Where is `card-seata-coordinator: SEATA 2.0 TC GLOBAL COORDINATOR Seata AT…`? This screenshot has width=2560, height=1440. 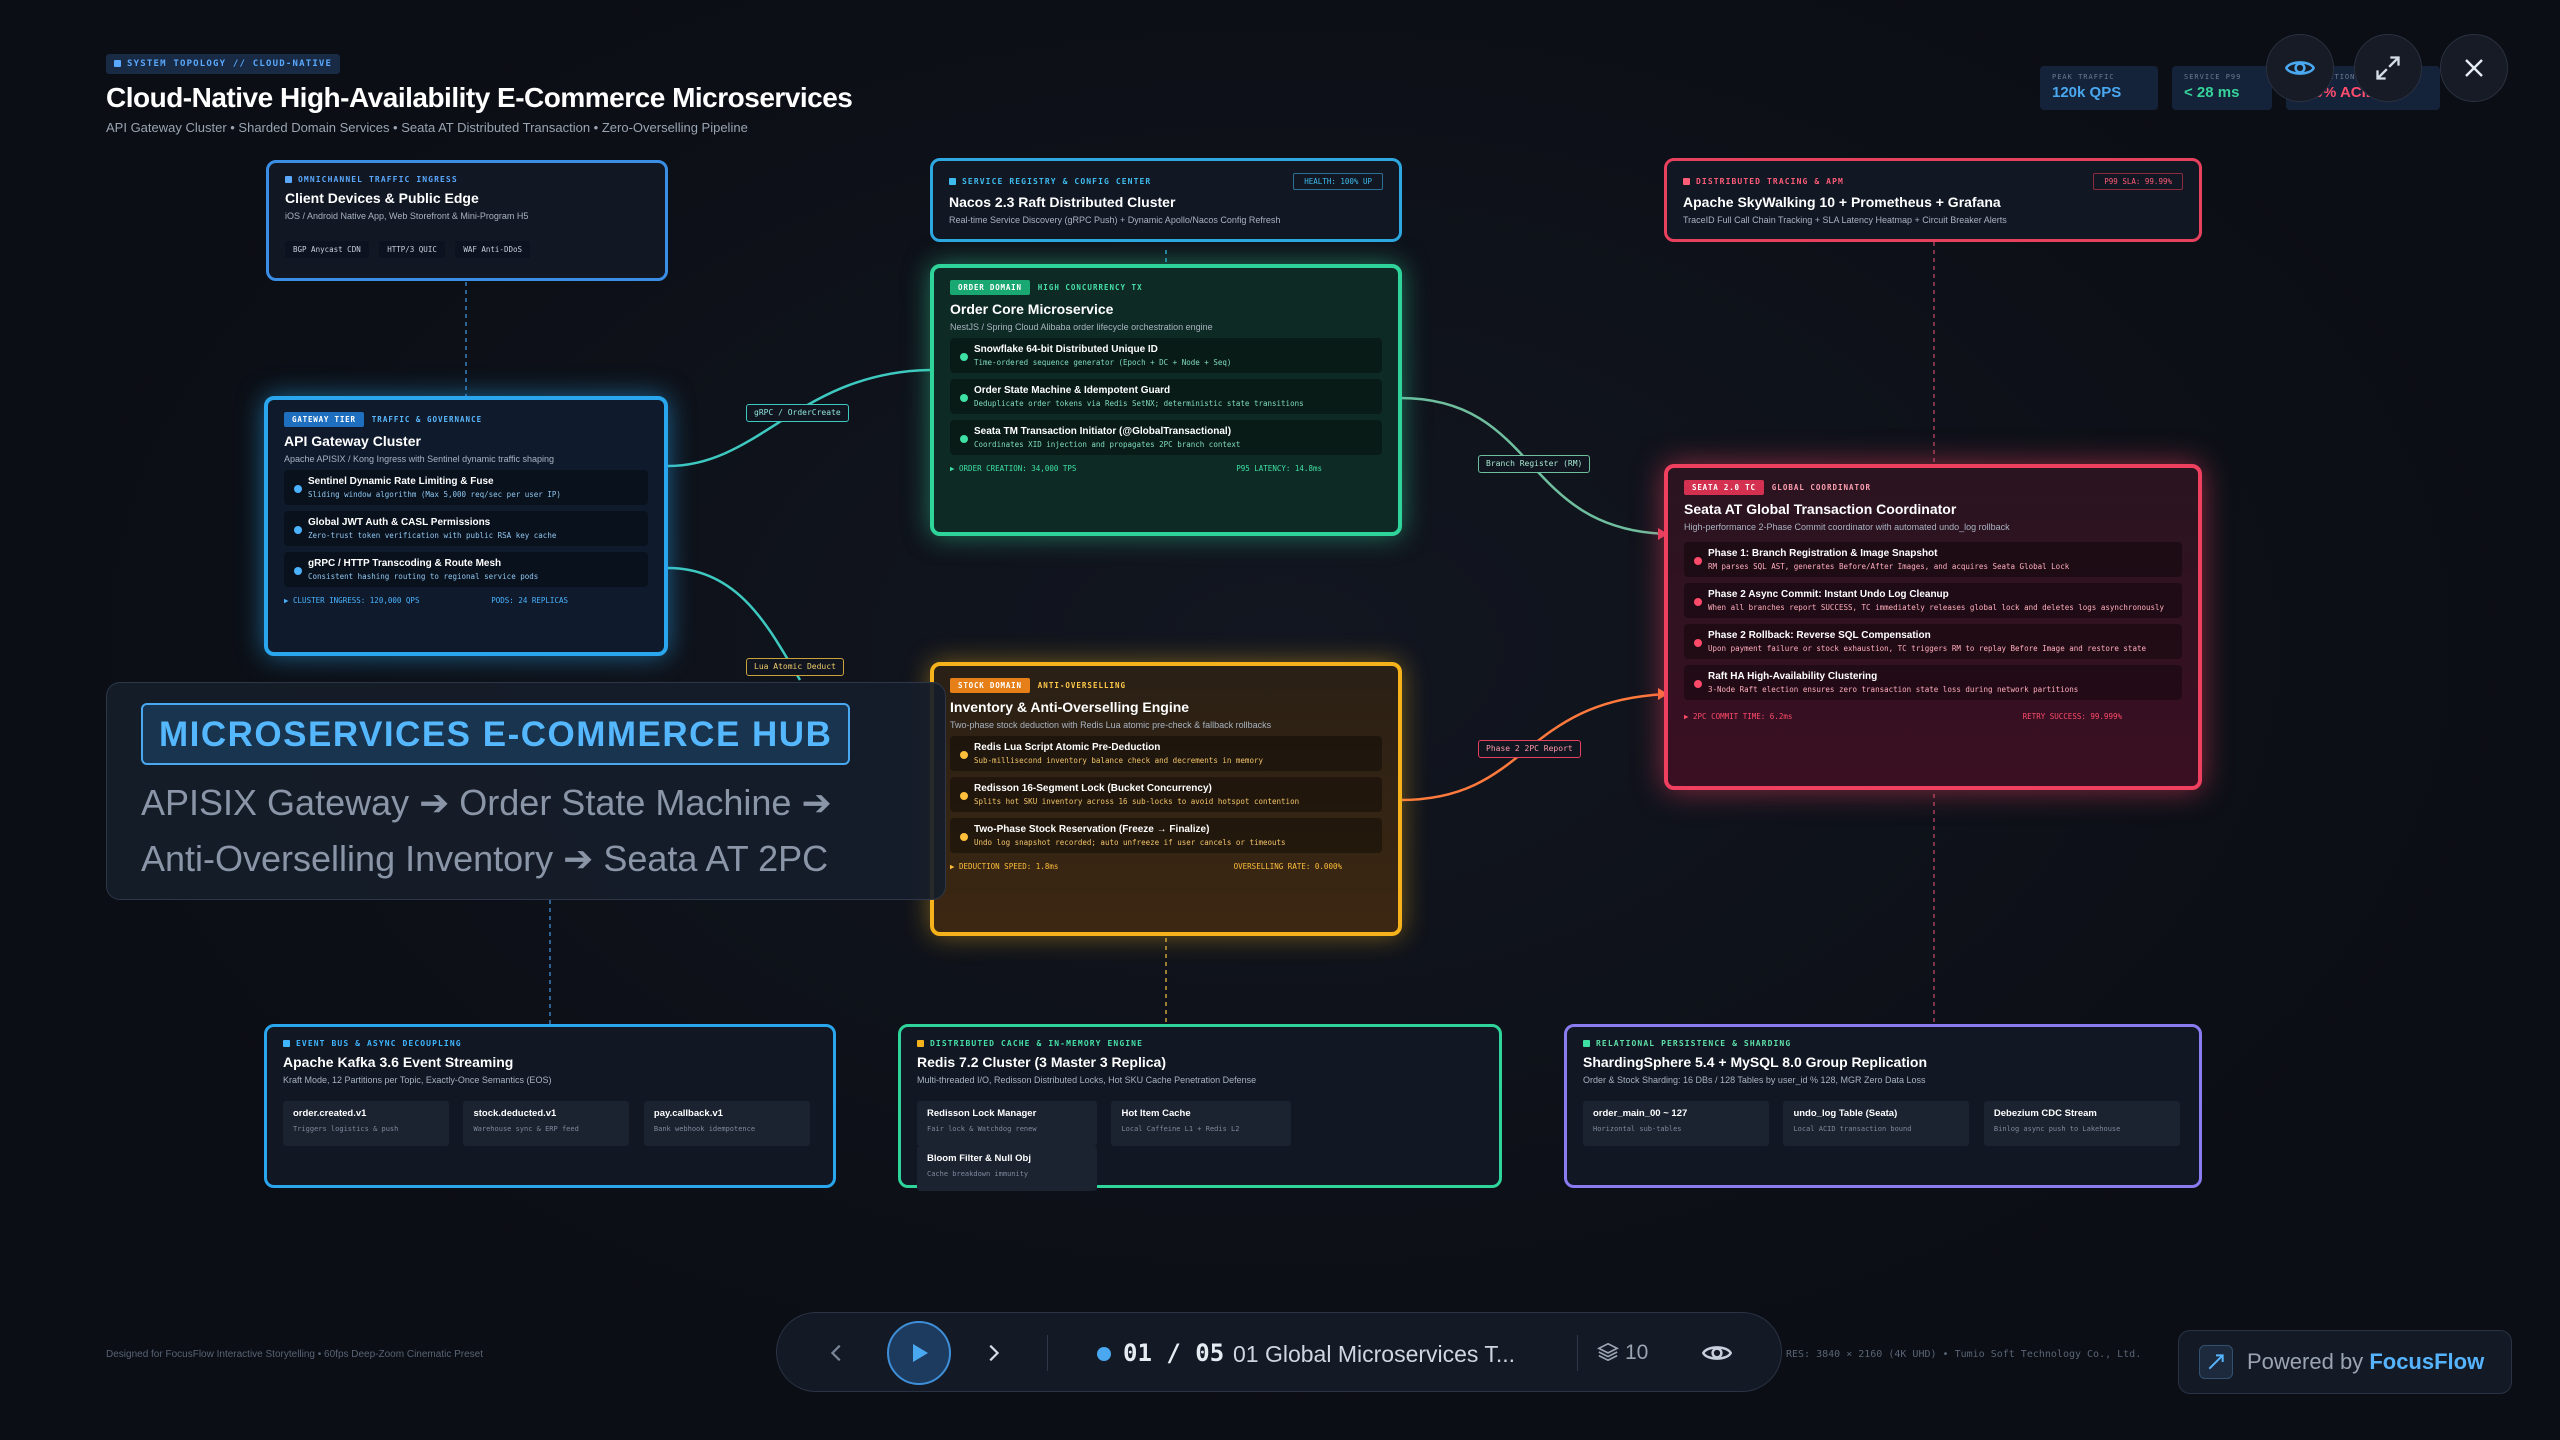
card-seata-coordinator: SEATA 2.0 TC GLOBAL COORDINATOR Seata AT… is located at coordinates (1933, 627).